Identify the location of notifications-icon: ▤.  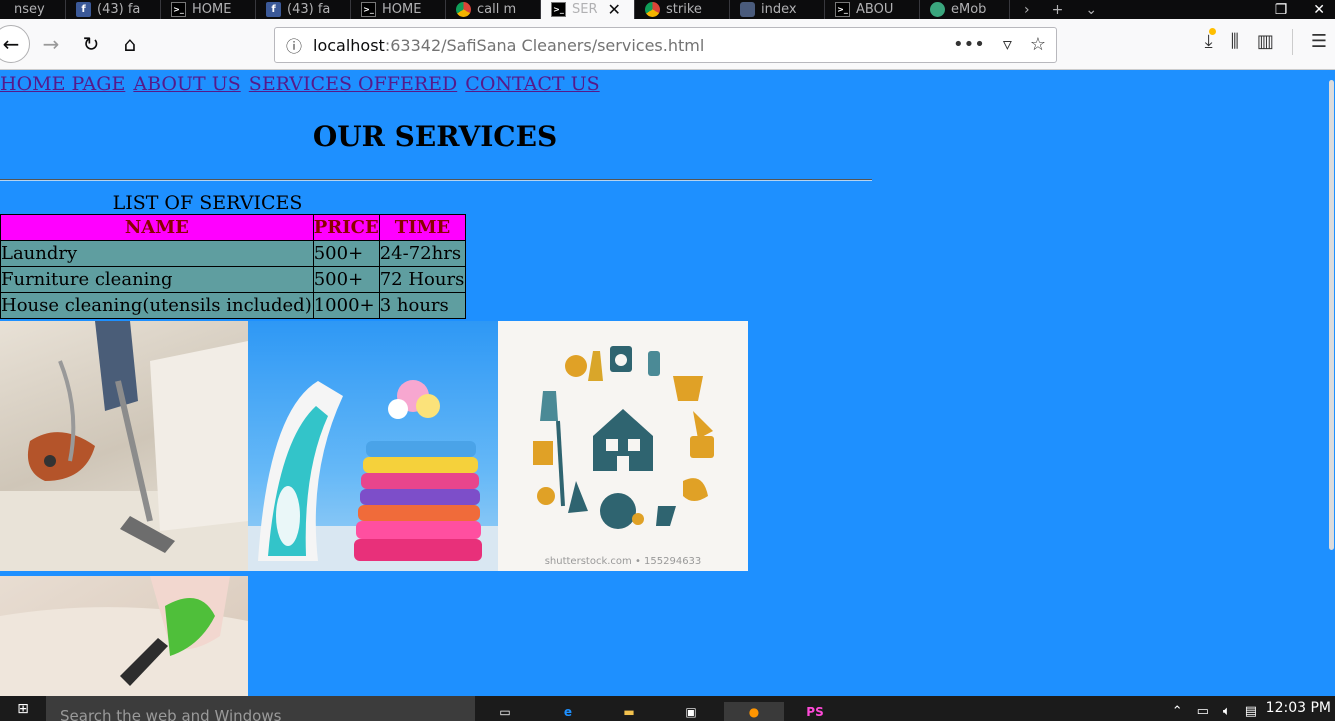
(1251, 711).